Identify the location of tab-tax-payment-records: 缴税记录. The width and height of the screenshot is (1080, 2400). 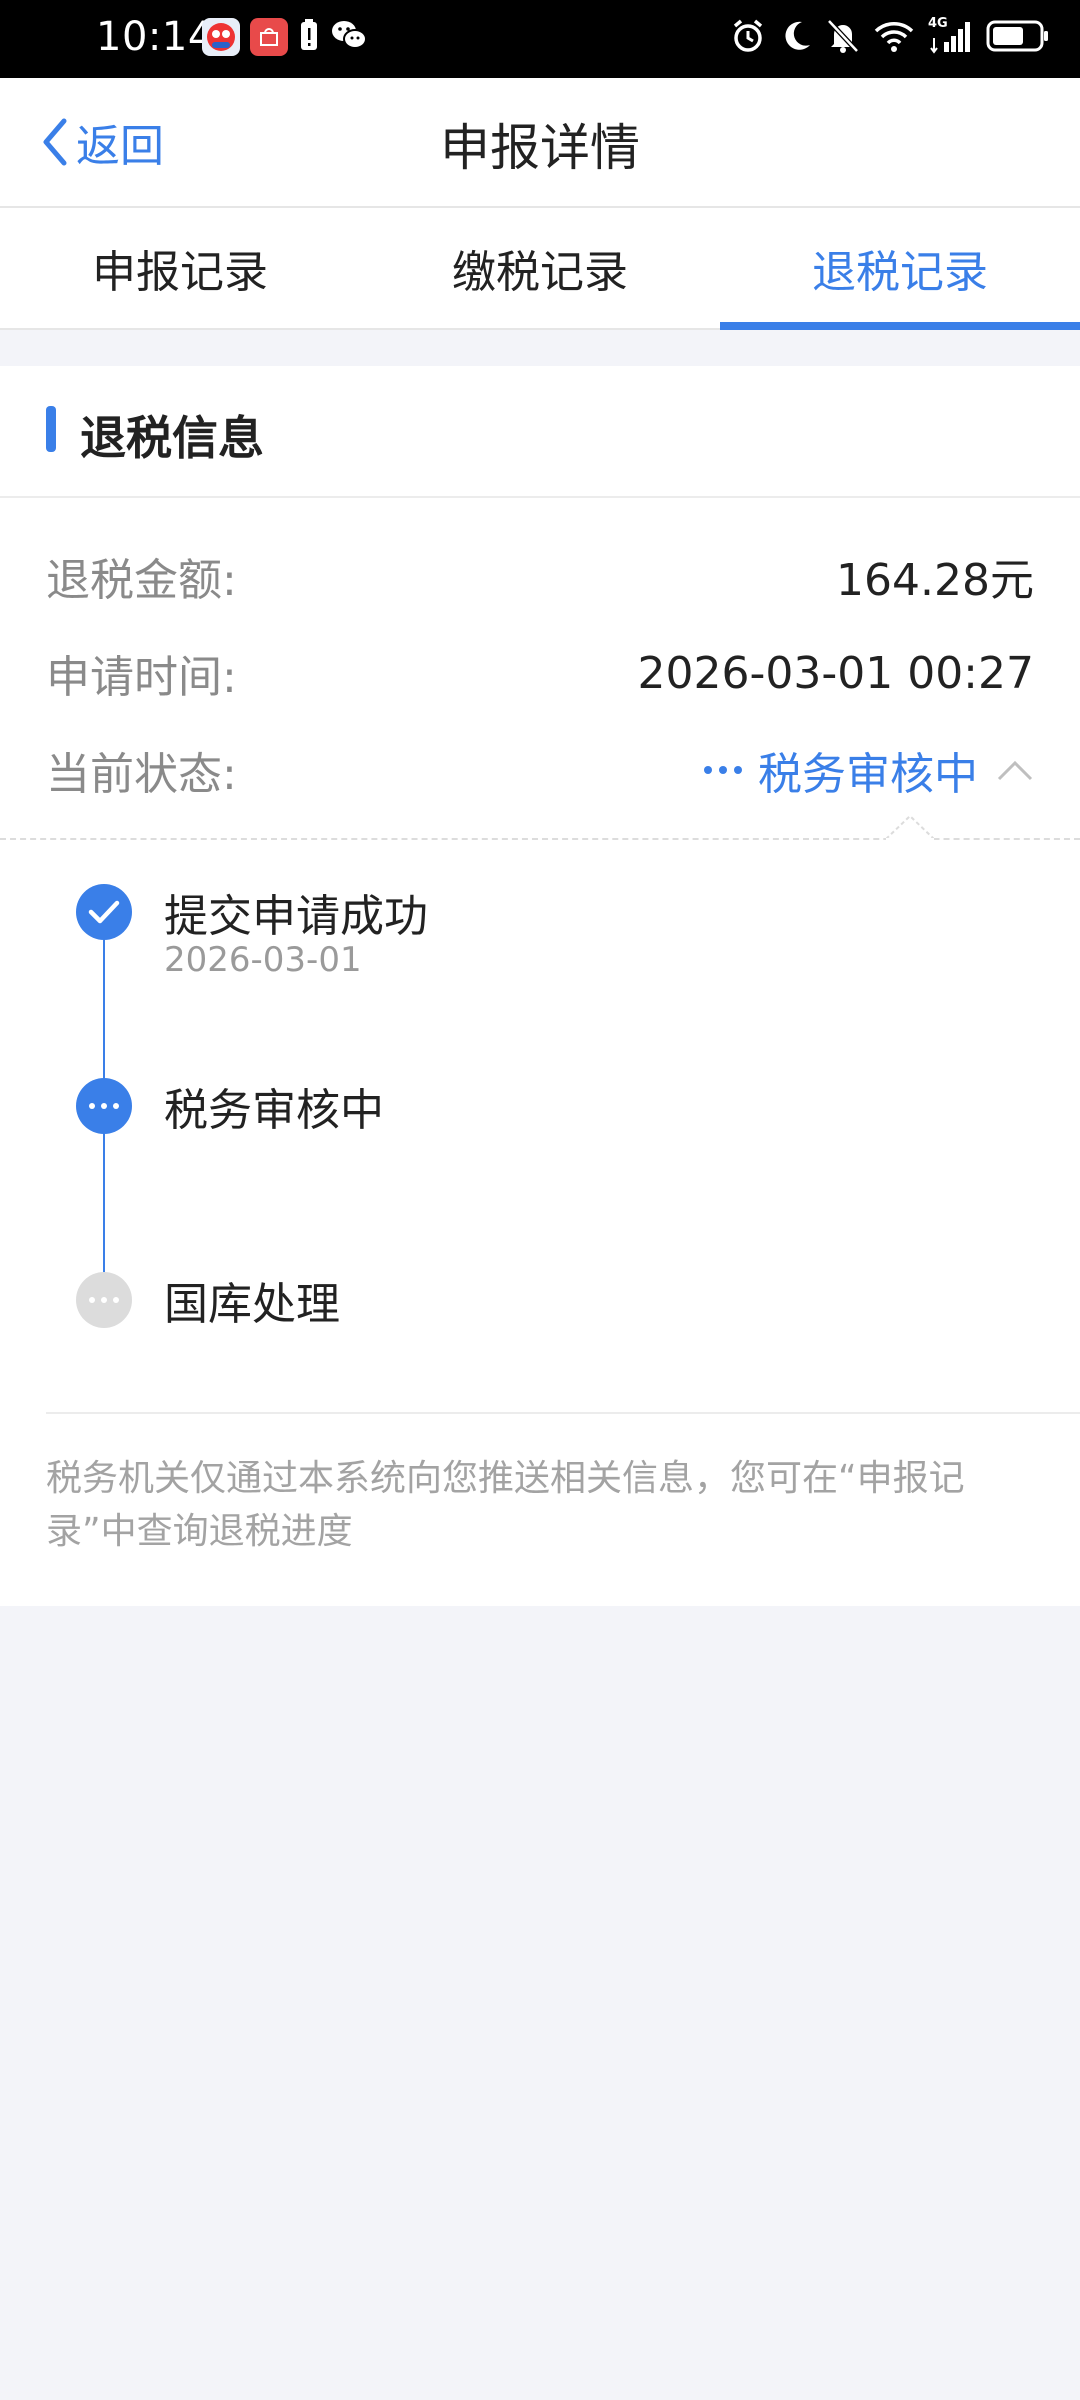
(540, 268).